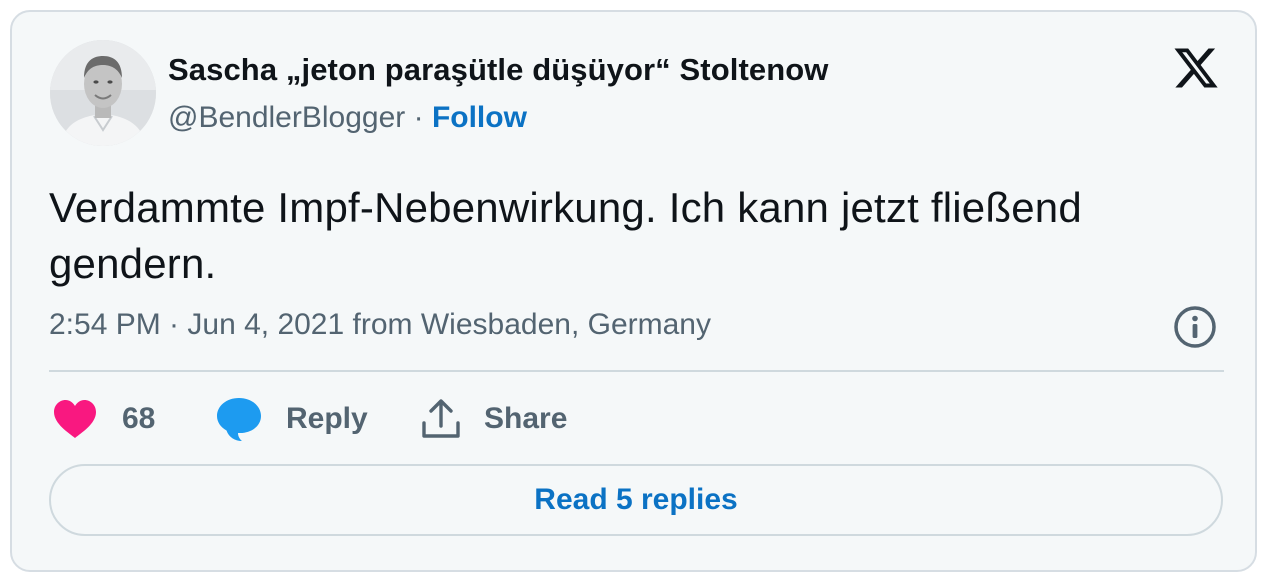 Image resolution: width=1271 pixels, height=586 pixels. I want to click on like-button: 68, so click(103, 419).